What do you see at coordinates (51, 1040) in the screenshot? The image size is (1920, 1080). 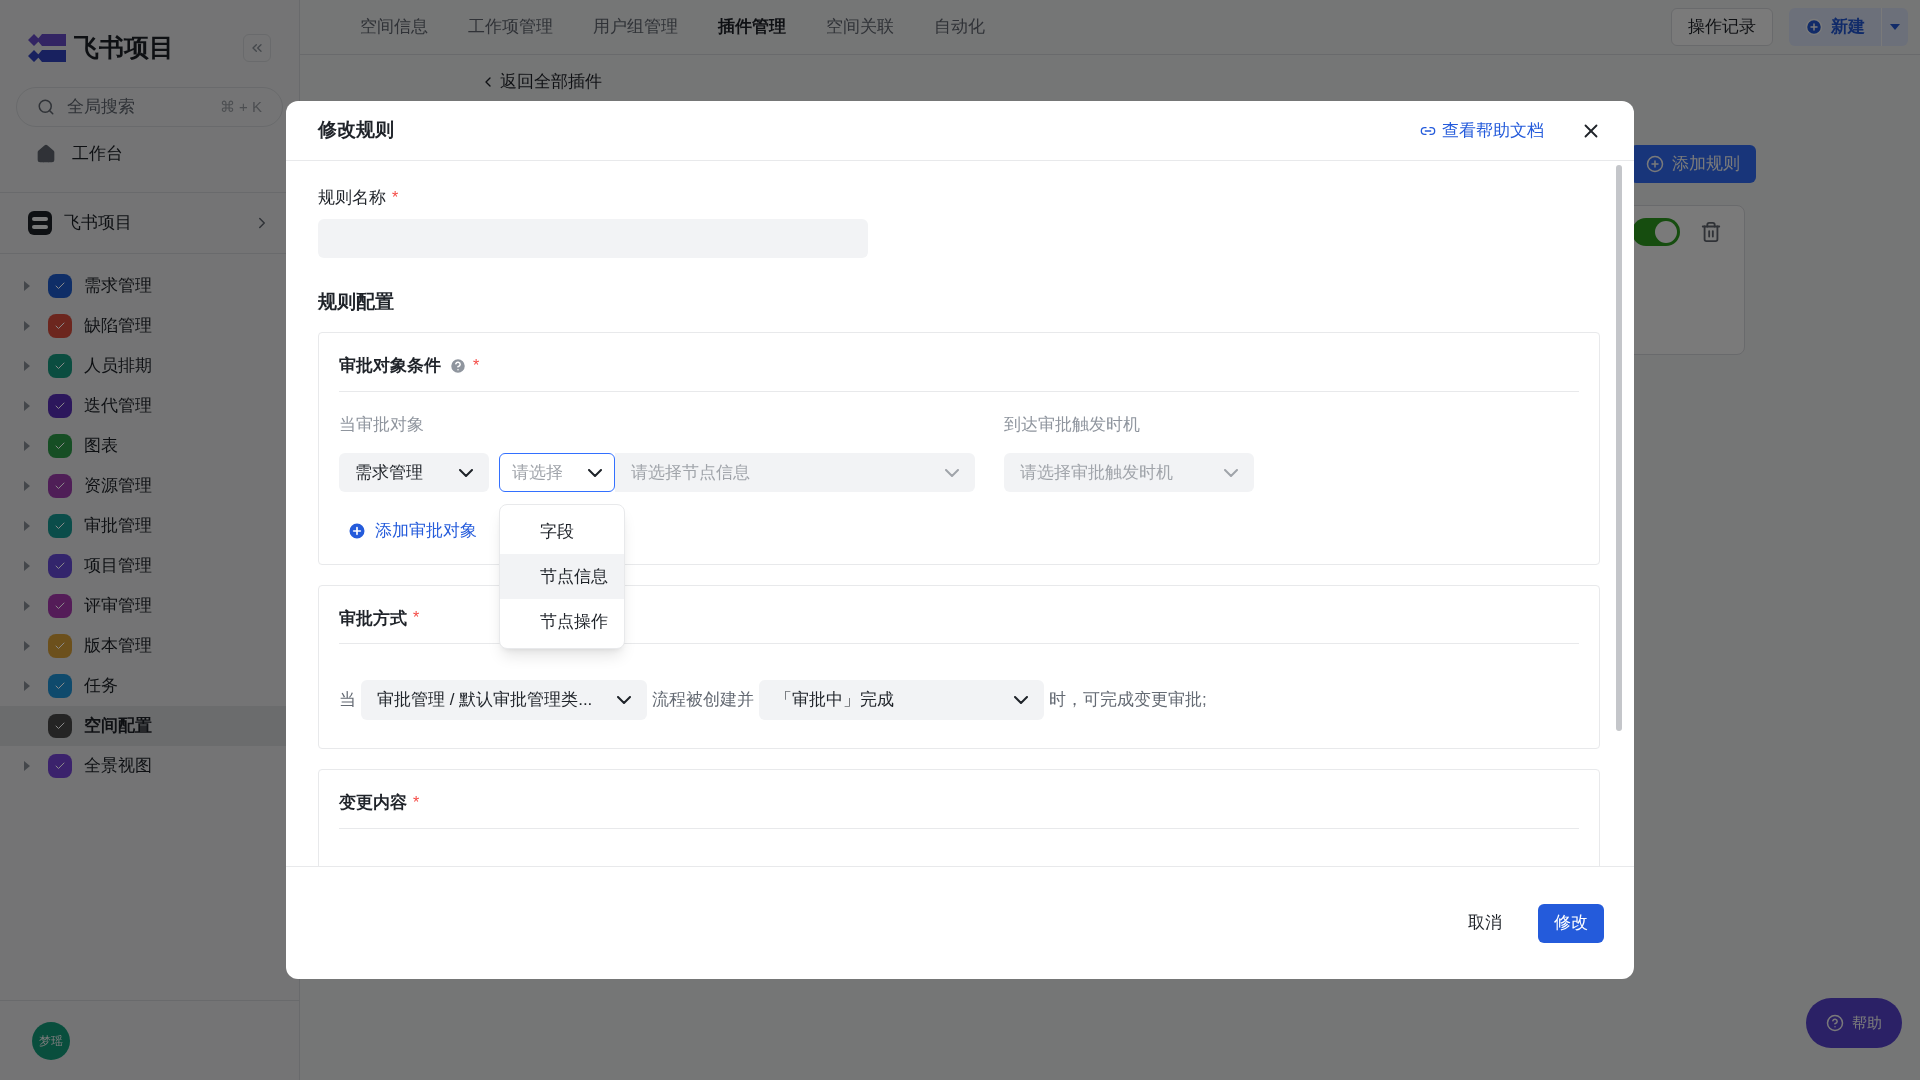 I see `user-avatar: 梦瑶` at bounding box center [51, 1040].